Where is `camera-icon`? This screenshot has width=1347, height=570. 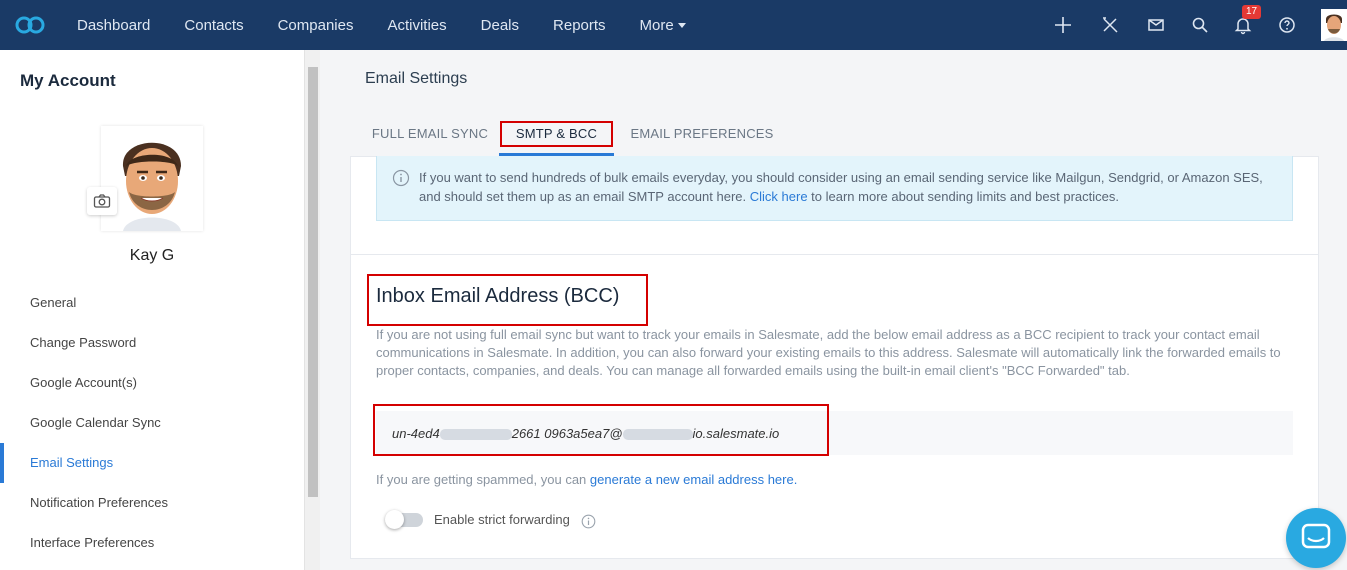
camera-icon is located at coordinates (102, 201).